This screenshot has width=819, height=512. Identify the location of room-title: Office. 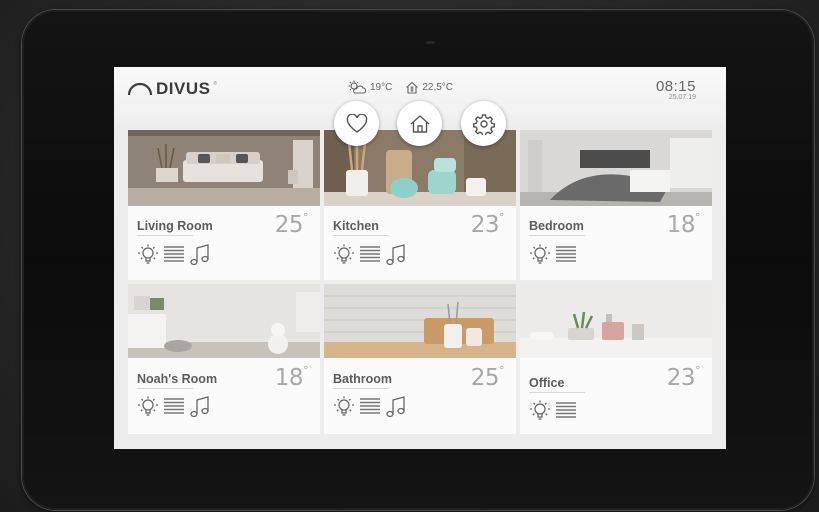
(547, 383).